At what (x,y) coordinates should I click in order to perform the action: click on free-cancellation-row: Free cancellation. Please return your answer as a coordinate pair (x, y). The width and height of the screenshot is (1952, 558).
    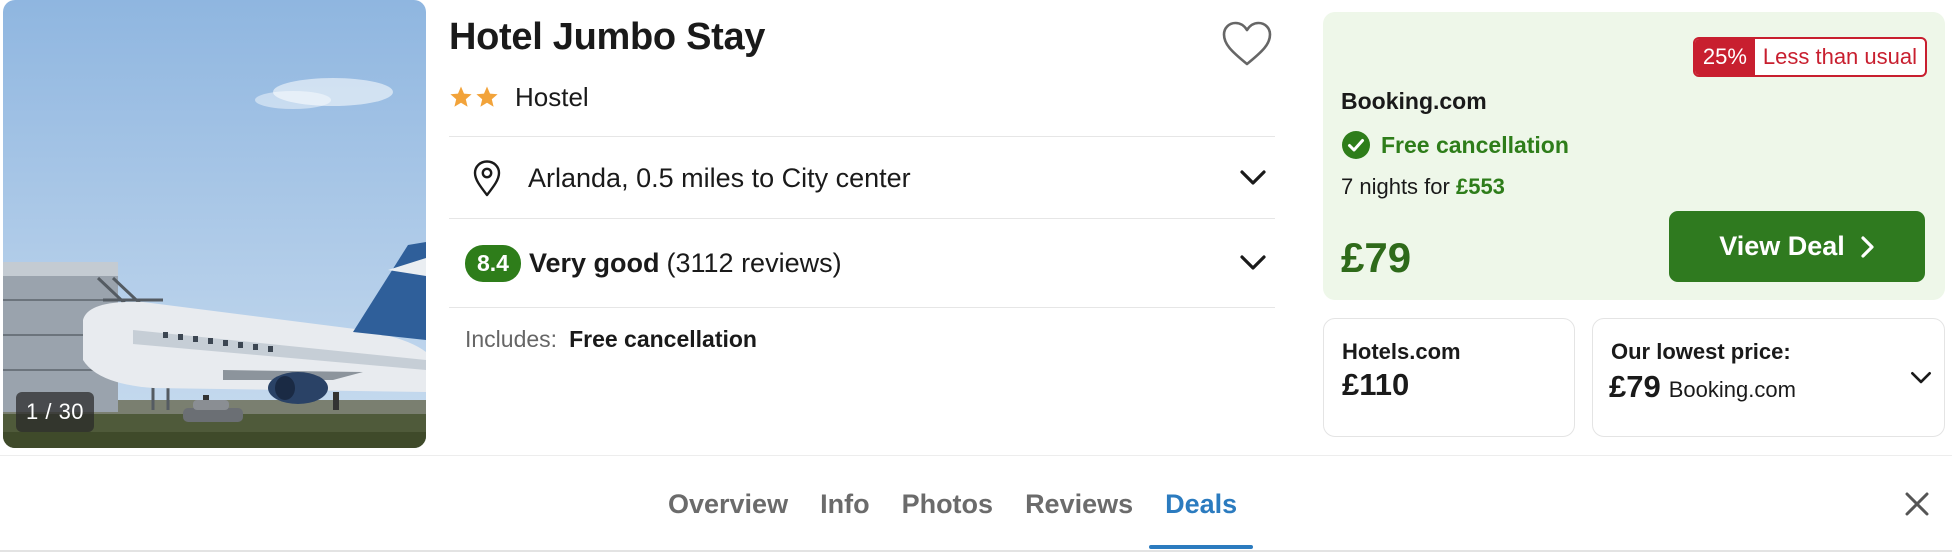
    Looking at the image, I should click on (1455, 145).